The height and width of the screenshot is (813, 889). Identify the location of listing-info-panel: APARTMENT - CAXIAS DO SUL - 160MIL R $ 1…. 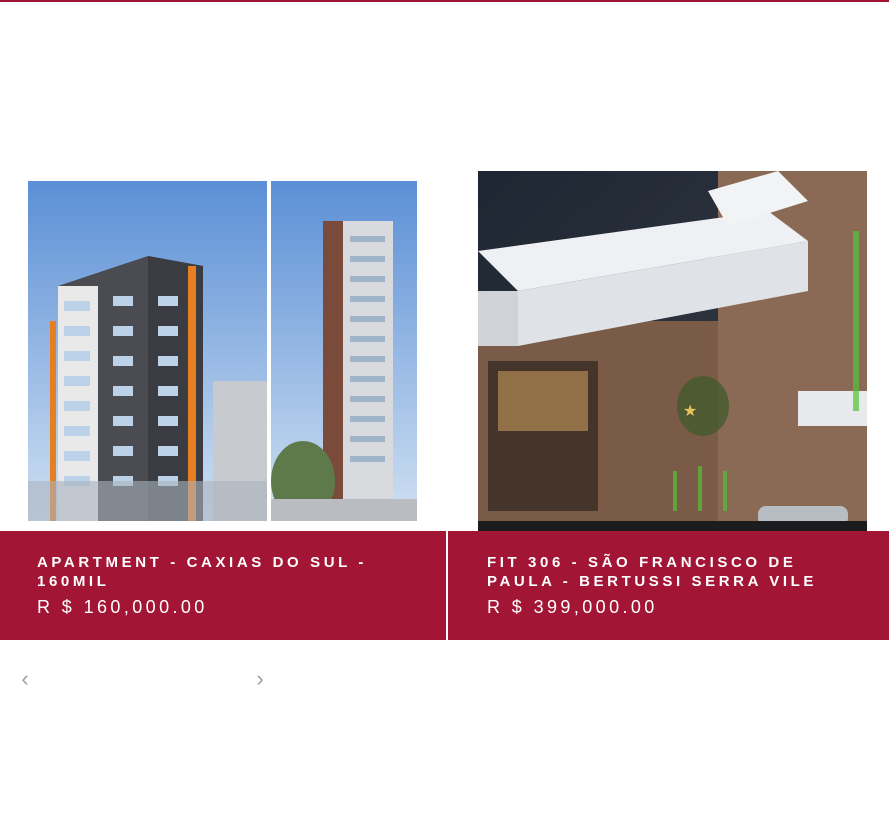
(223, 585).